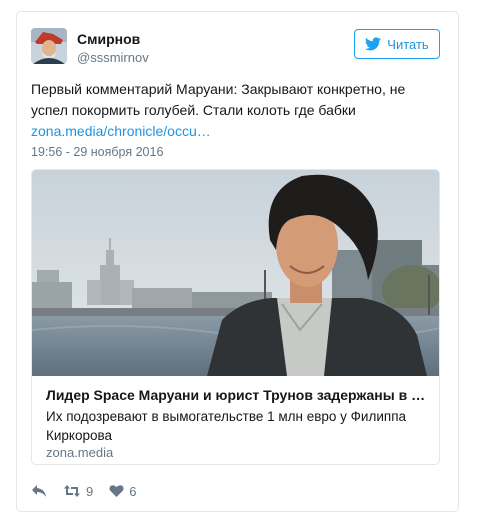 The height and width of the screenshot is (525, 499). I want to click on retweet-button: 9, so click(78, 491).